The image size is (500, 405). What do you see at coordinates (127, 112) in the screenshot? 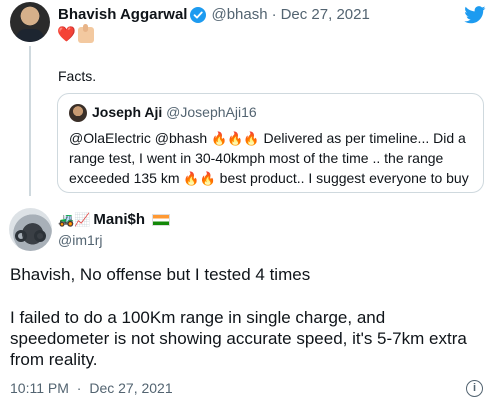
I see `quoted-author-name: Joseph Aji` at bounding box center [127, 112].